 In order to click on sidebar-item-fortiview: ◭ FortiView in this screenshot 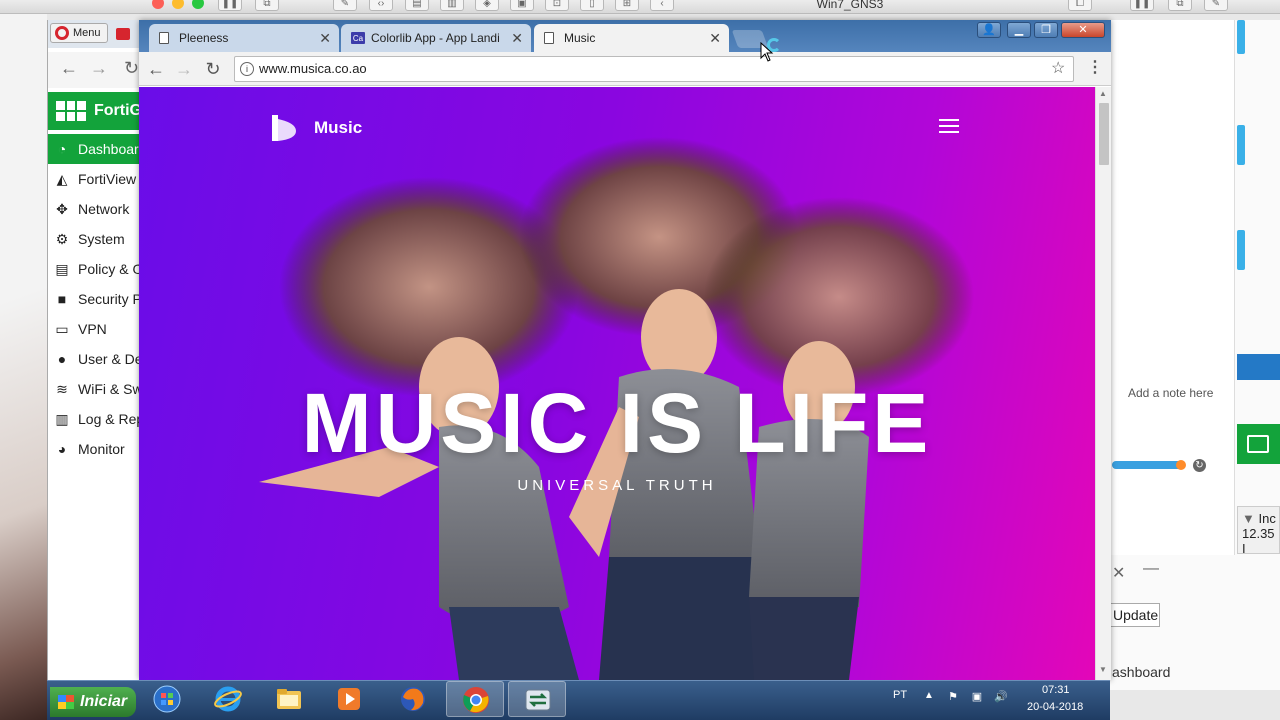, I will do `click(98, 179)`.